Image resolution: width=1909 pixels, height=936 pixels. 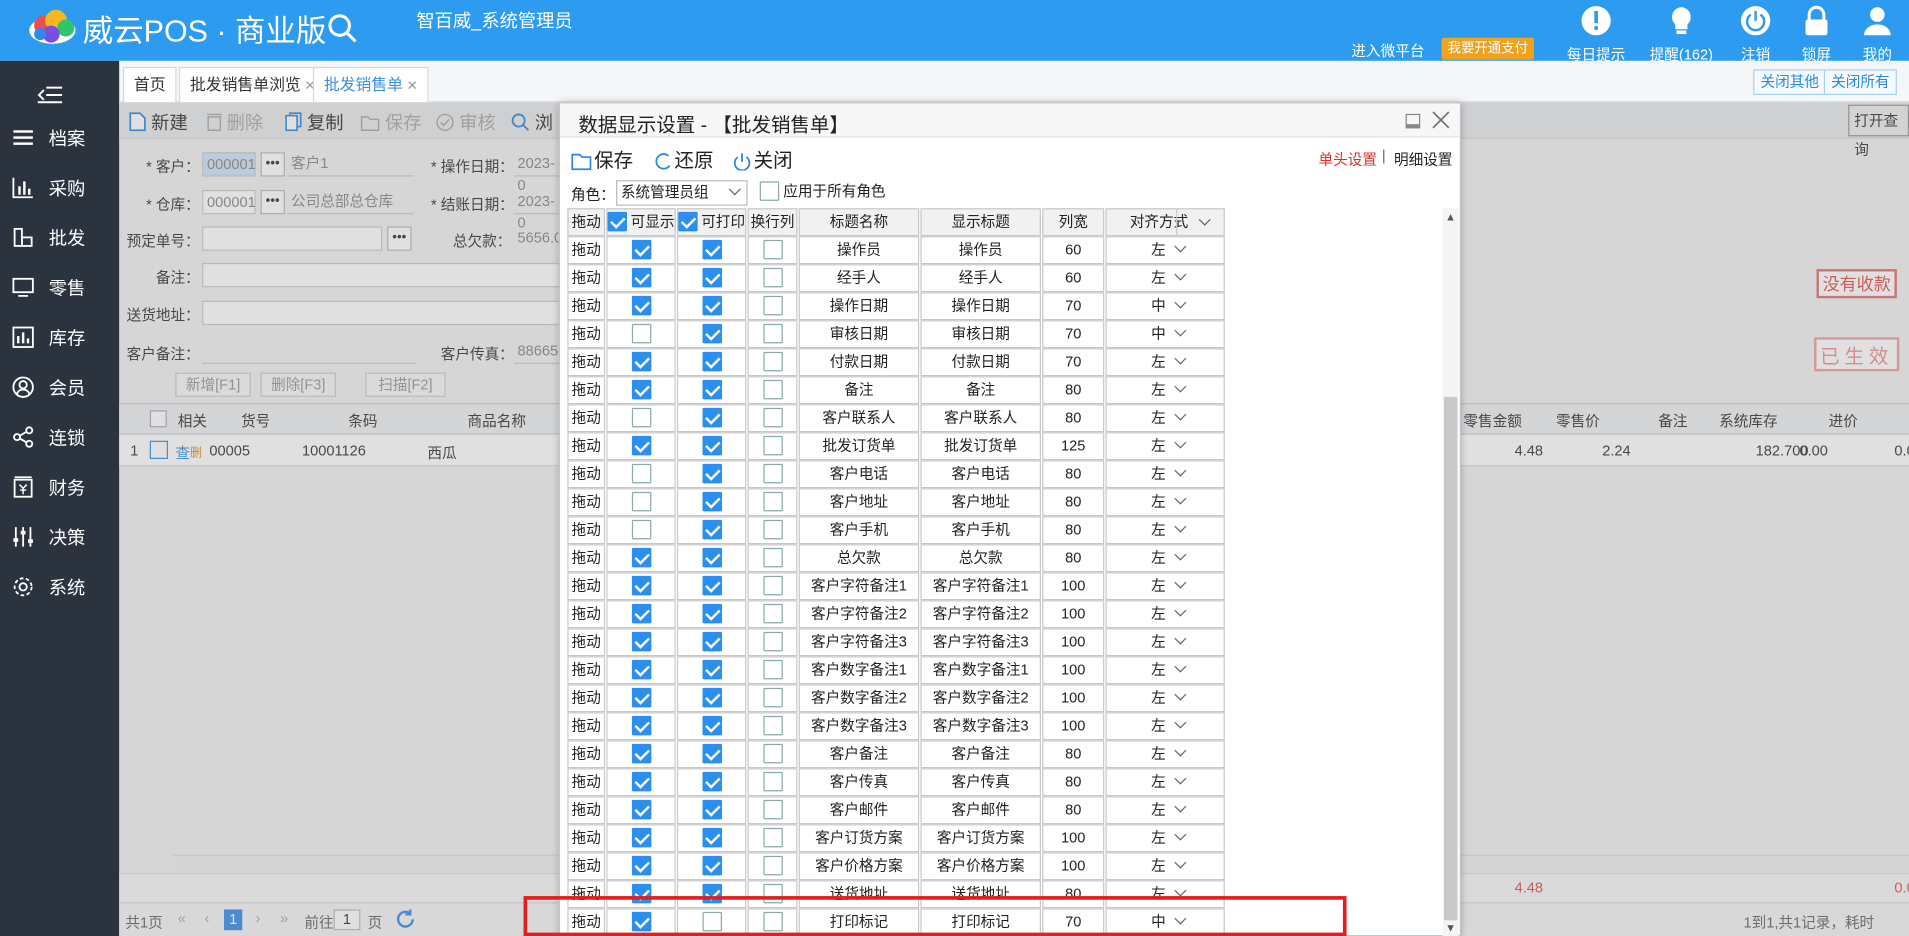 What do you see at coordinates (897, 670) in the screenshot?
I see `table-row: 拖动 客户数字备注1 客户数字备注1 100 左` at bounding box center [897, 670].